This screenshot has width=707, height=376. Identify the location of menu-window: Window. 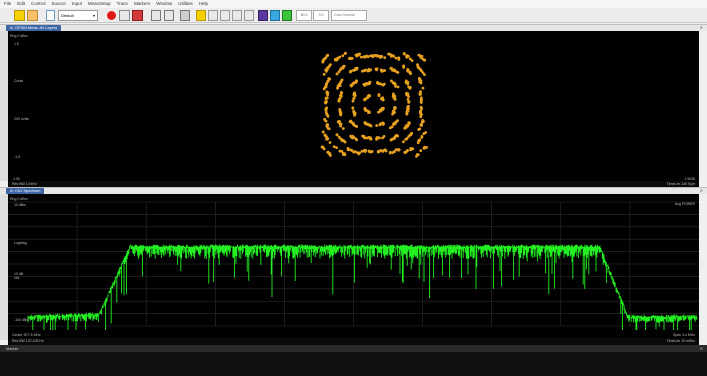
(164, 4).